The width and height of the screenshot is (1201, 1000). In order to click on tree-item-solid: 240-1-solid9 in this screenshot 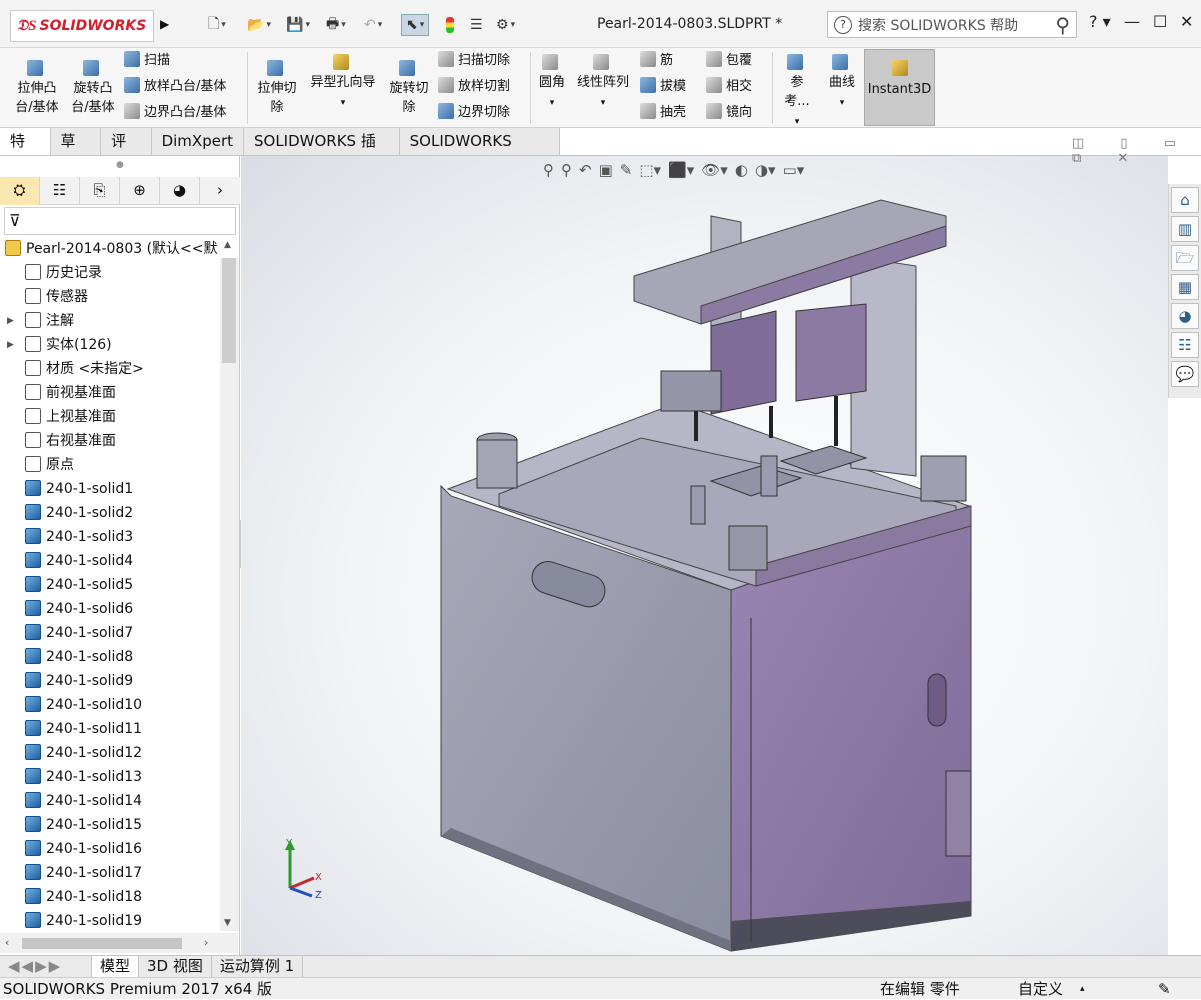, I will do `click(110, 681)`.